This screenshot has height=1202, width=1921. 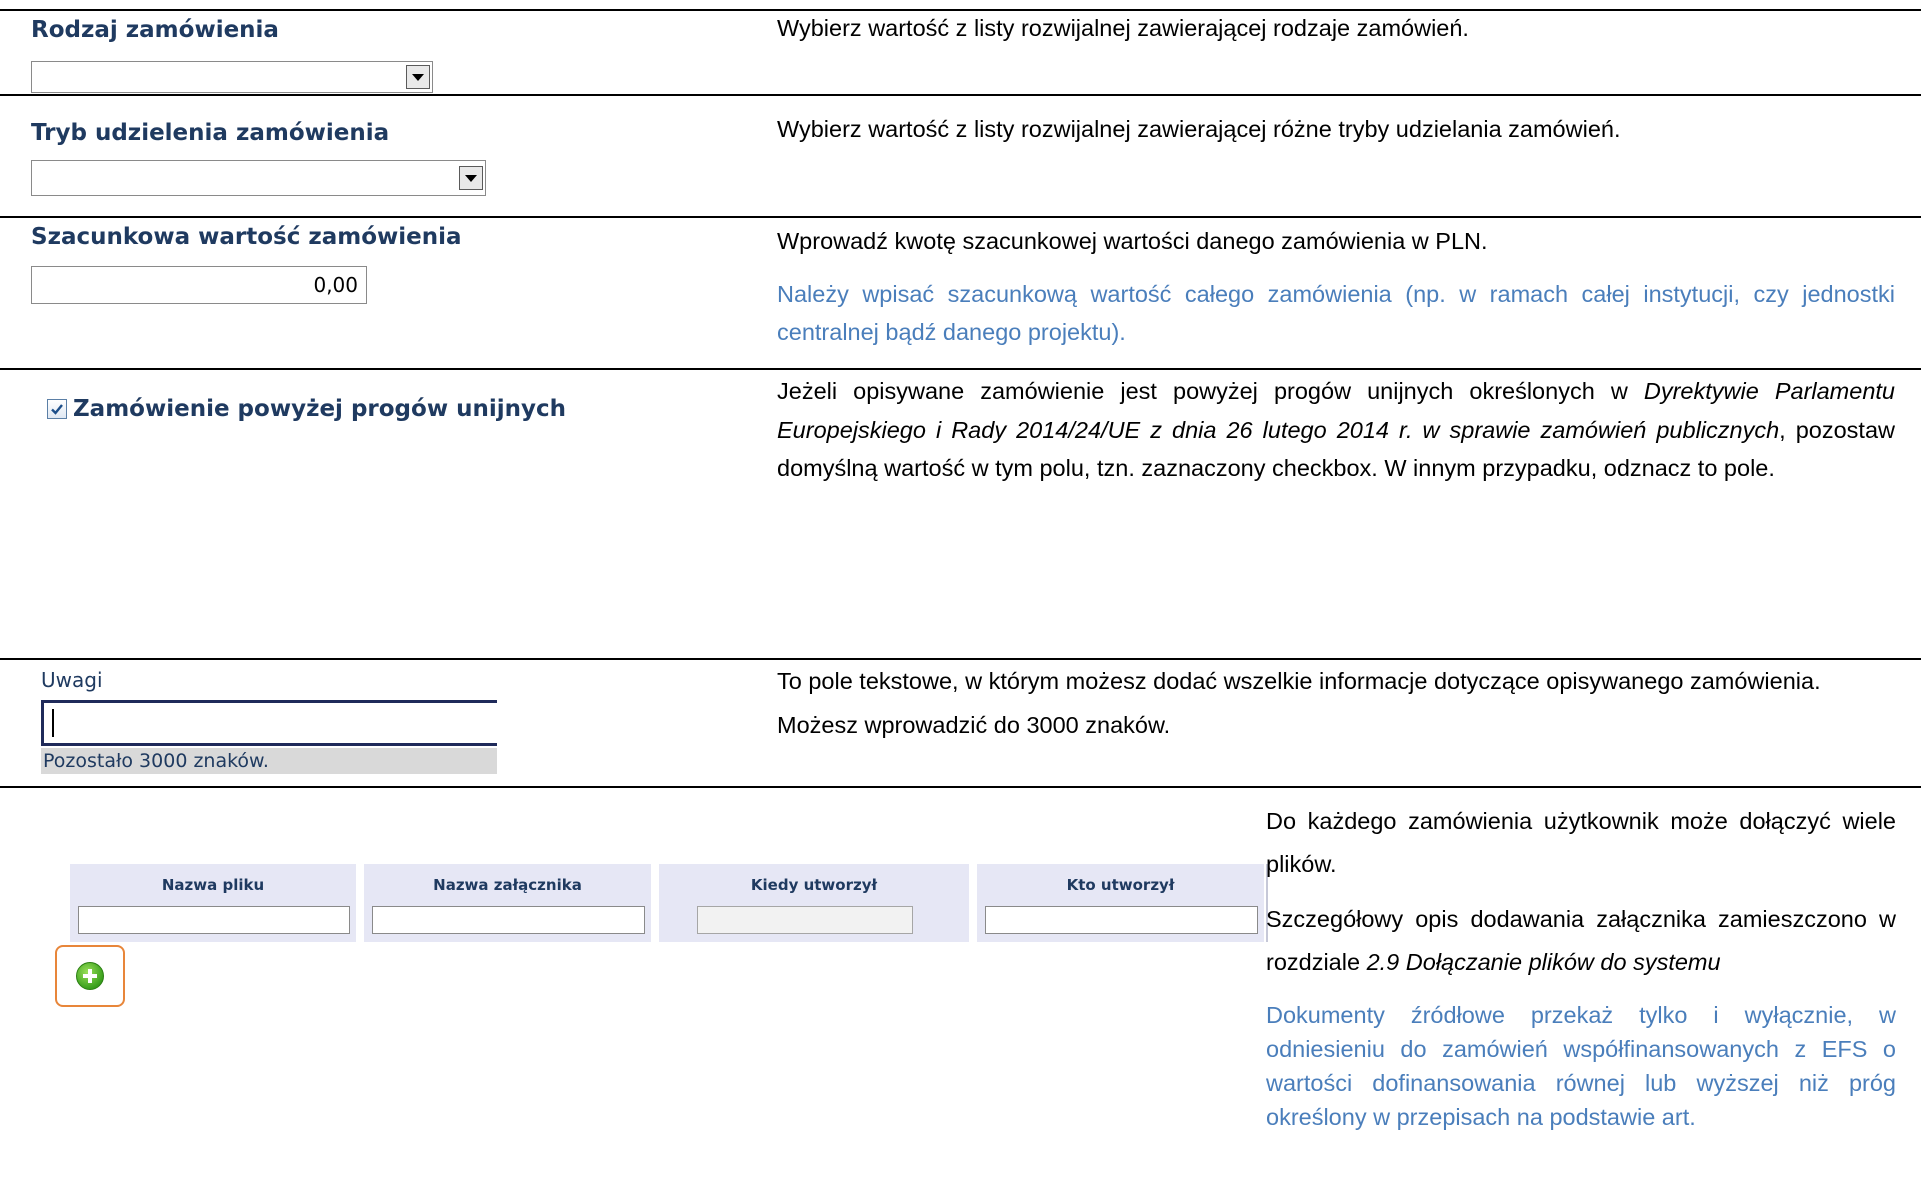 I want to click on progi-checkbox, so click(x=57, y=409).